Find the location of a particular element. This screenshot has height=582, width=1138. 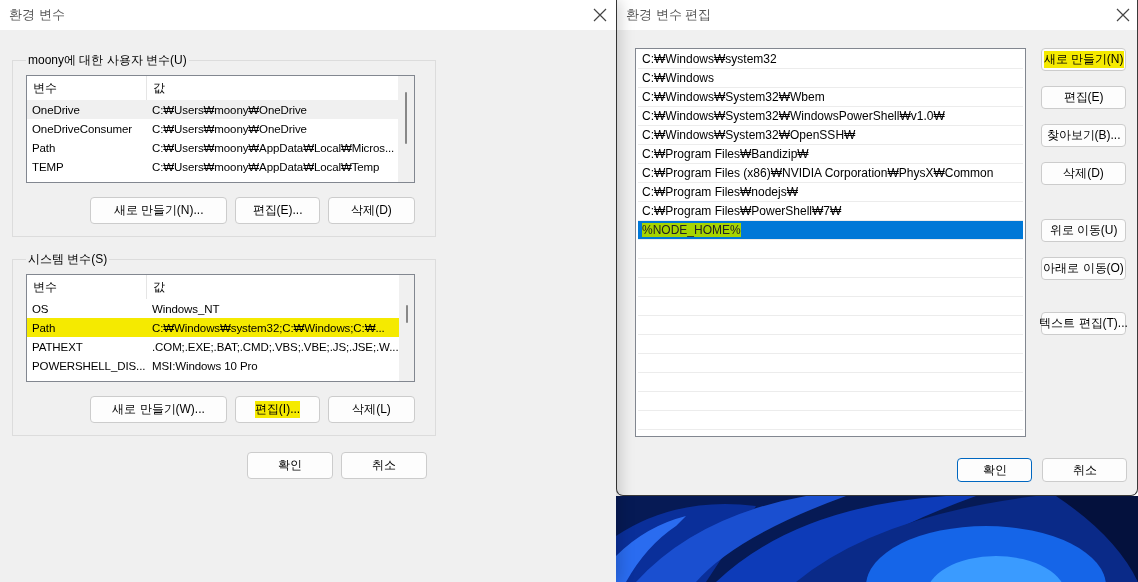

list-row: TEMP C:₩Users₩moony₩AppData₩Local₩Temp is located at coordinates (212, 166).